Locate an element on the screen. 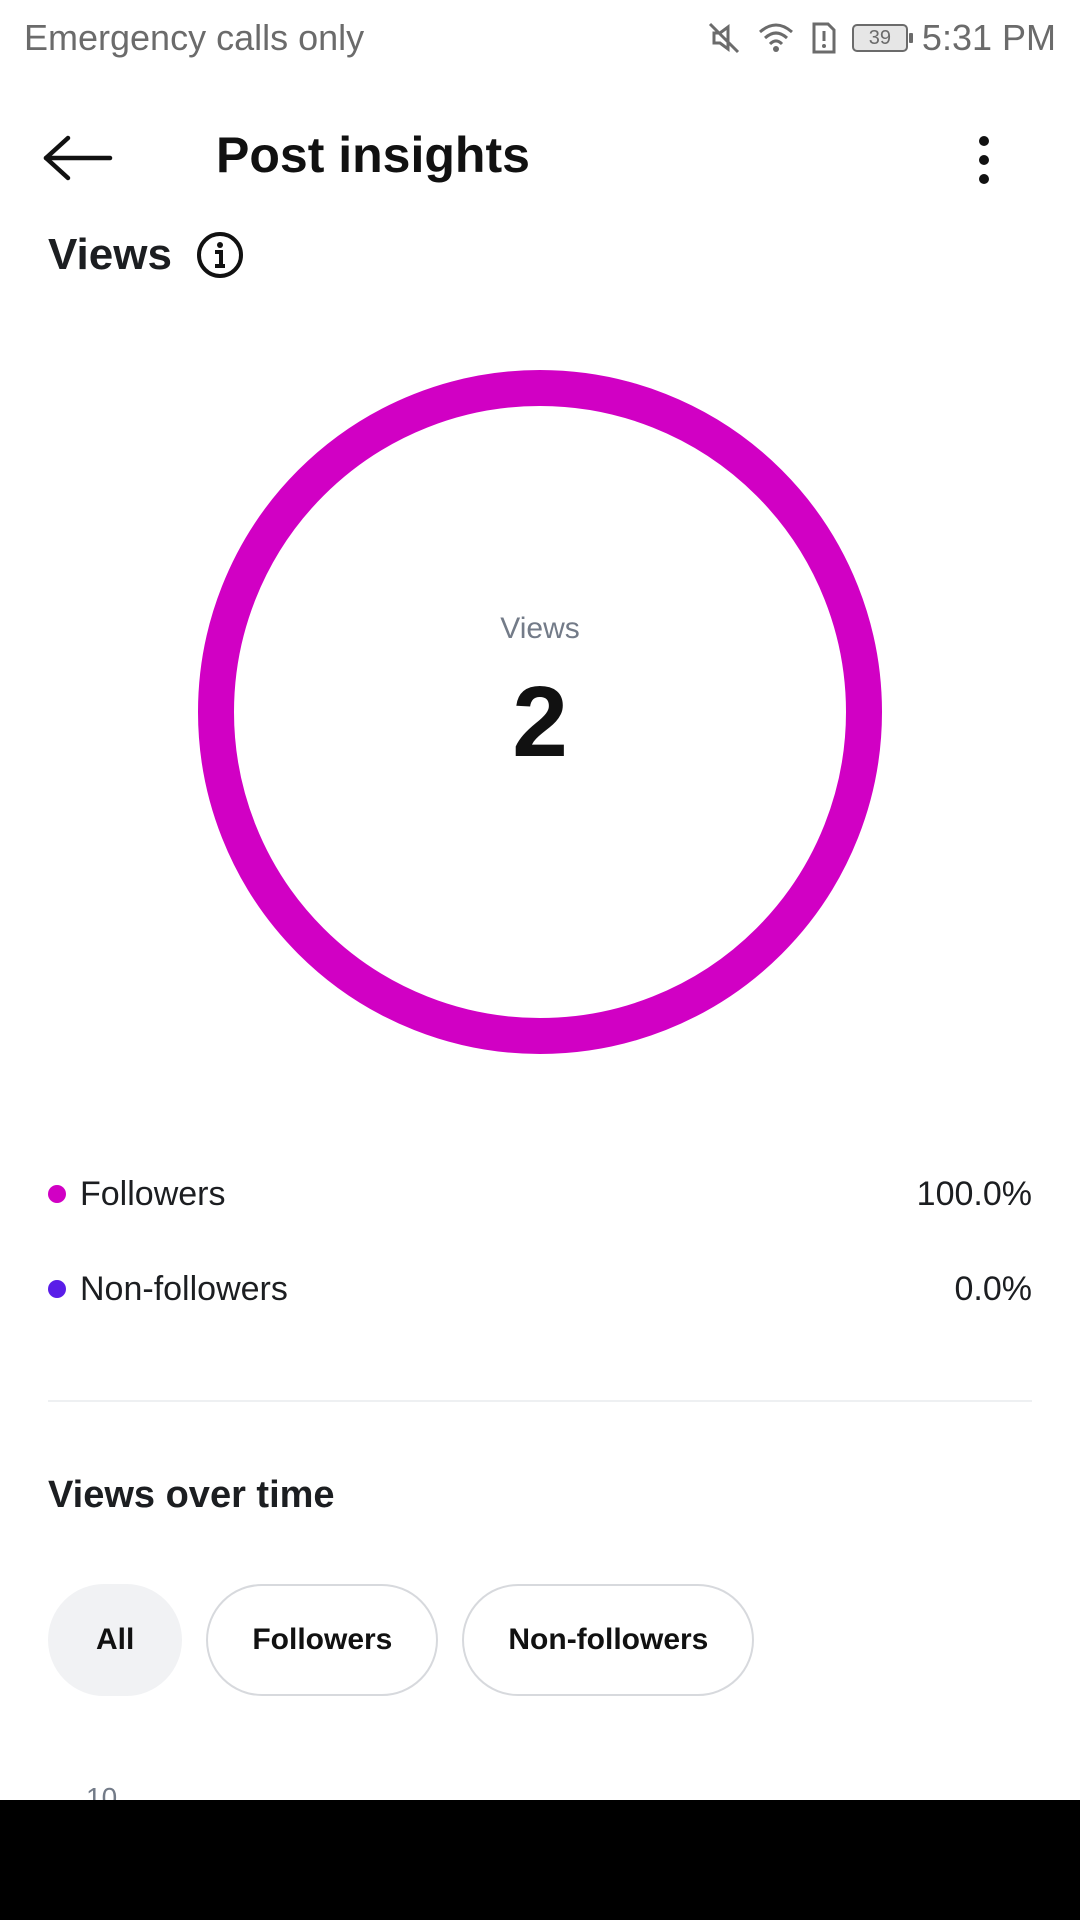 The image size is (1080, 1920). info-icon is located at coordinates (220, 255).